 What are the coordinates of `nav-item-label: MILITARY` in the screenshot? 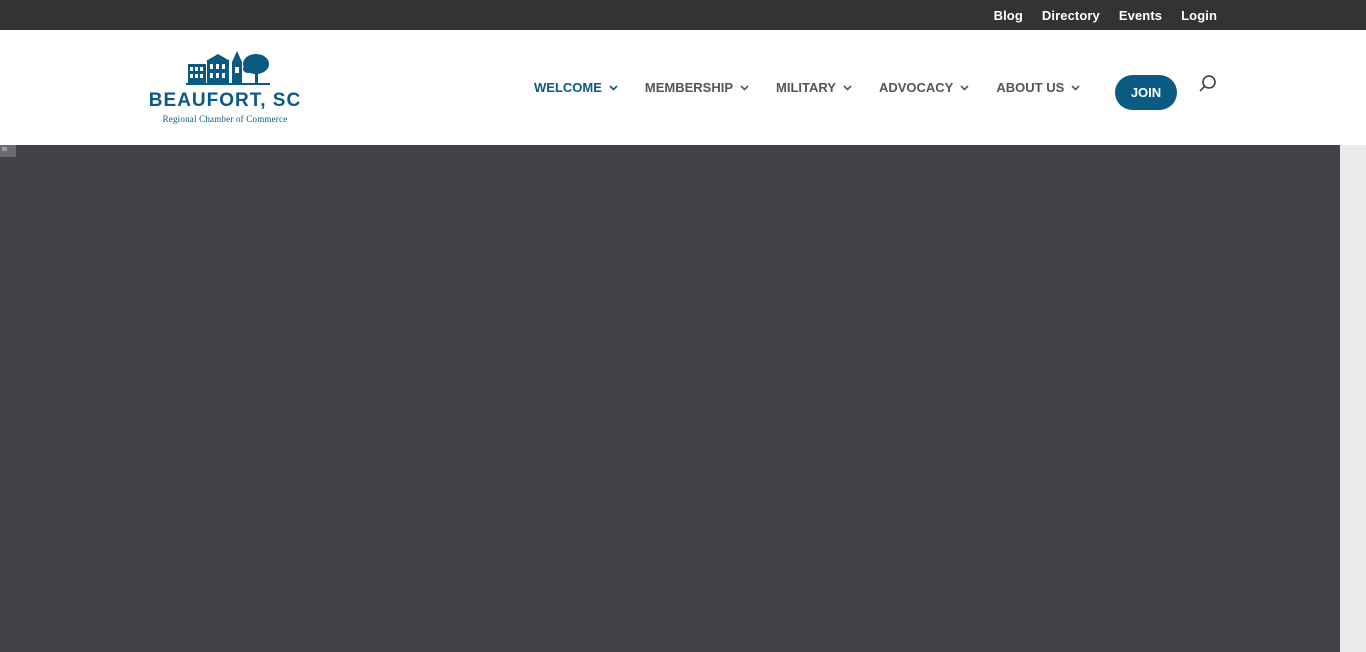 It's located at (806, 87).